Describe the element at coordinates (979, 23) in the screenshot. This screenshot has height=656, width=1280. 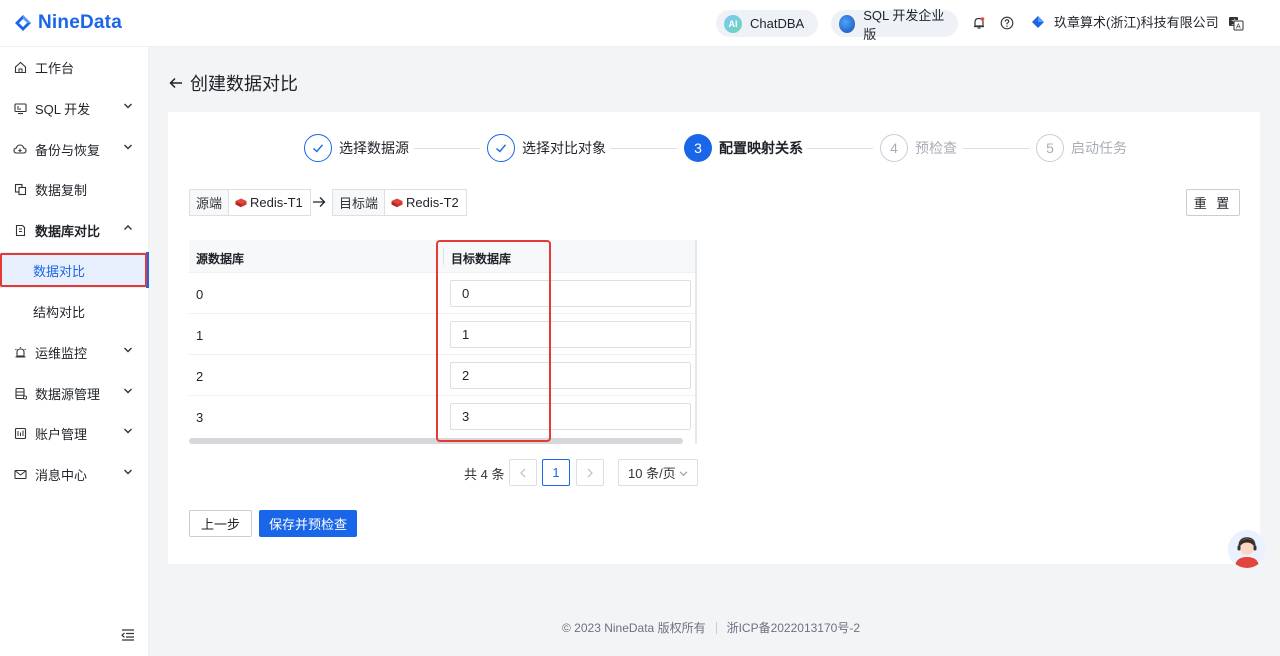
I see `bell-icon` at that location.